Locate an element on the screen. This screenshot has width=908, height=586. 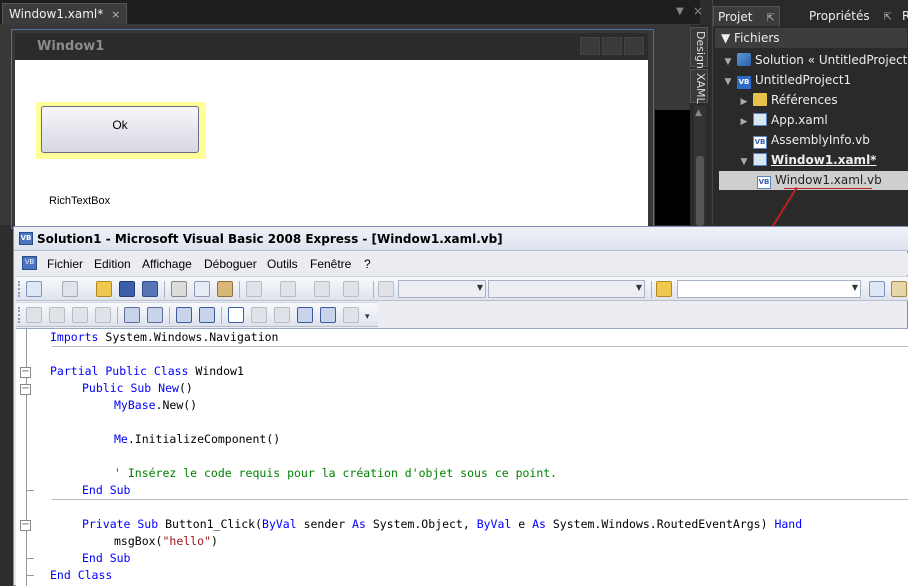
increase-indent-icon is located at coordinates (155, 315).